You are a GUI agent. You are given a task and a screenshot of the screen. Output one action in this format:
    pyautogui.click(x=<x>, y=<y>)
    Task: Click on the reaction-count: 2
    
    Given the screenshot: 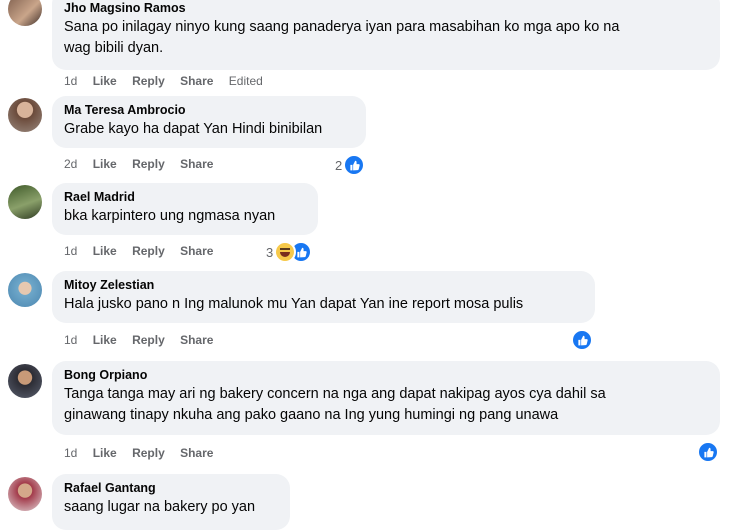 What is the action you would take?
    pyautogui.click(x=339, y=165)
    